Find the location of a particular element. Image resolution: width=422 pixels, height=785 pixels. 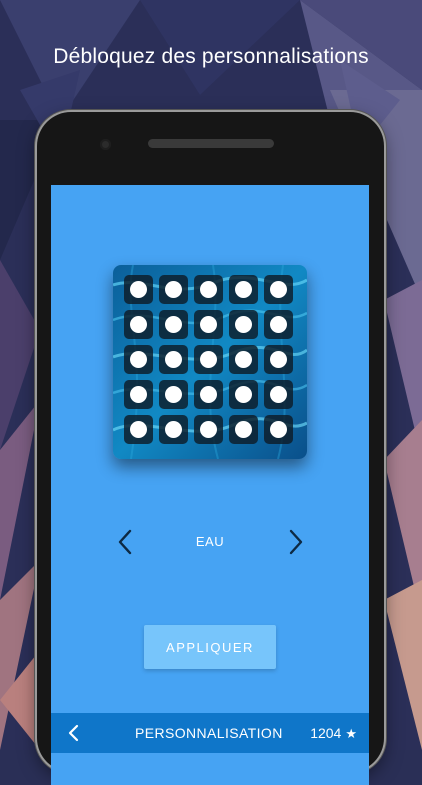

chevron-right-icon is located at coordinates (296, 542).